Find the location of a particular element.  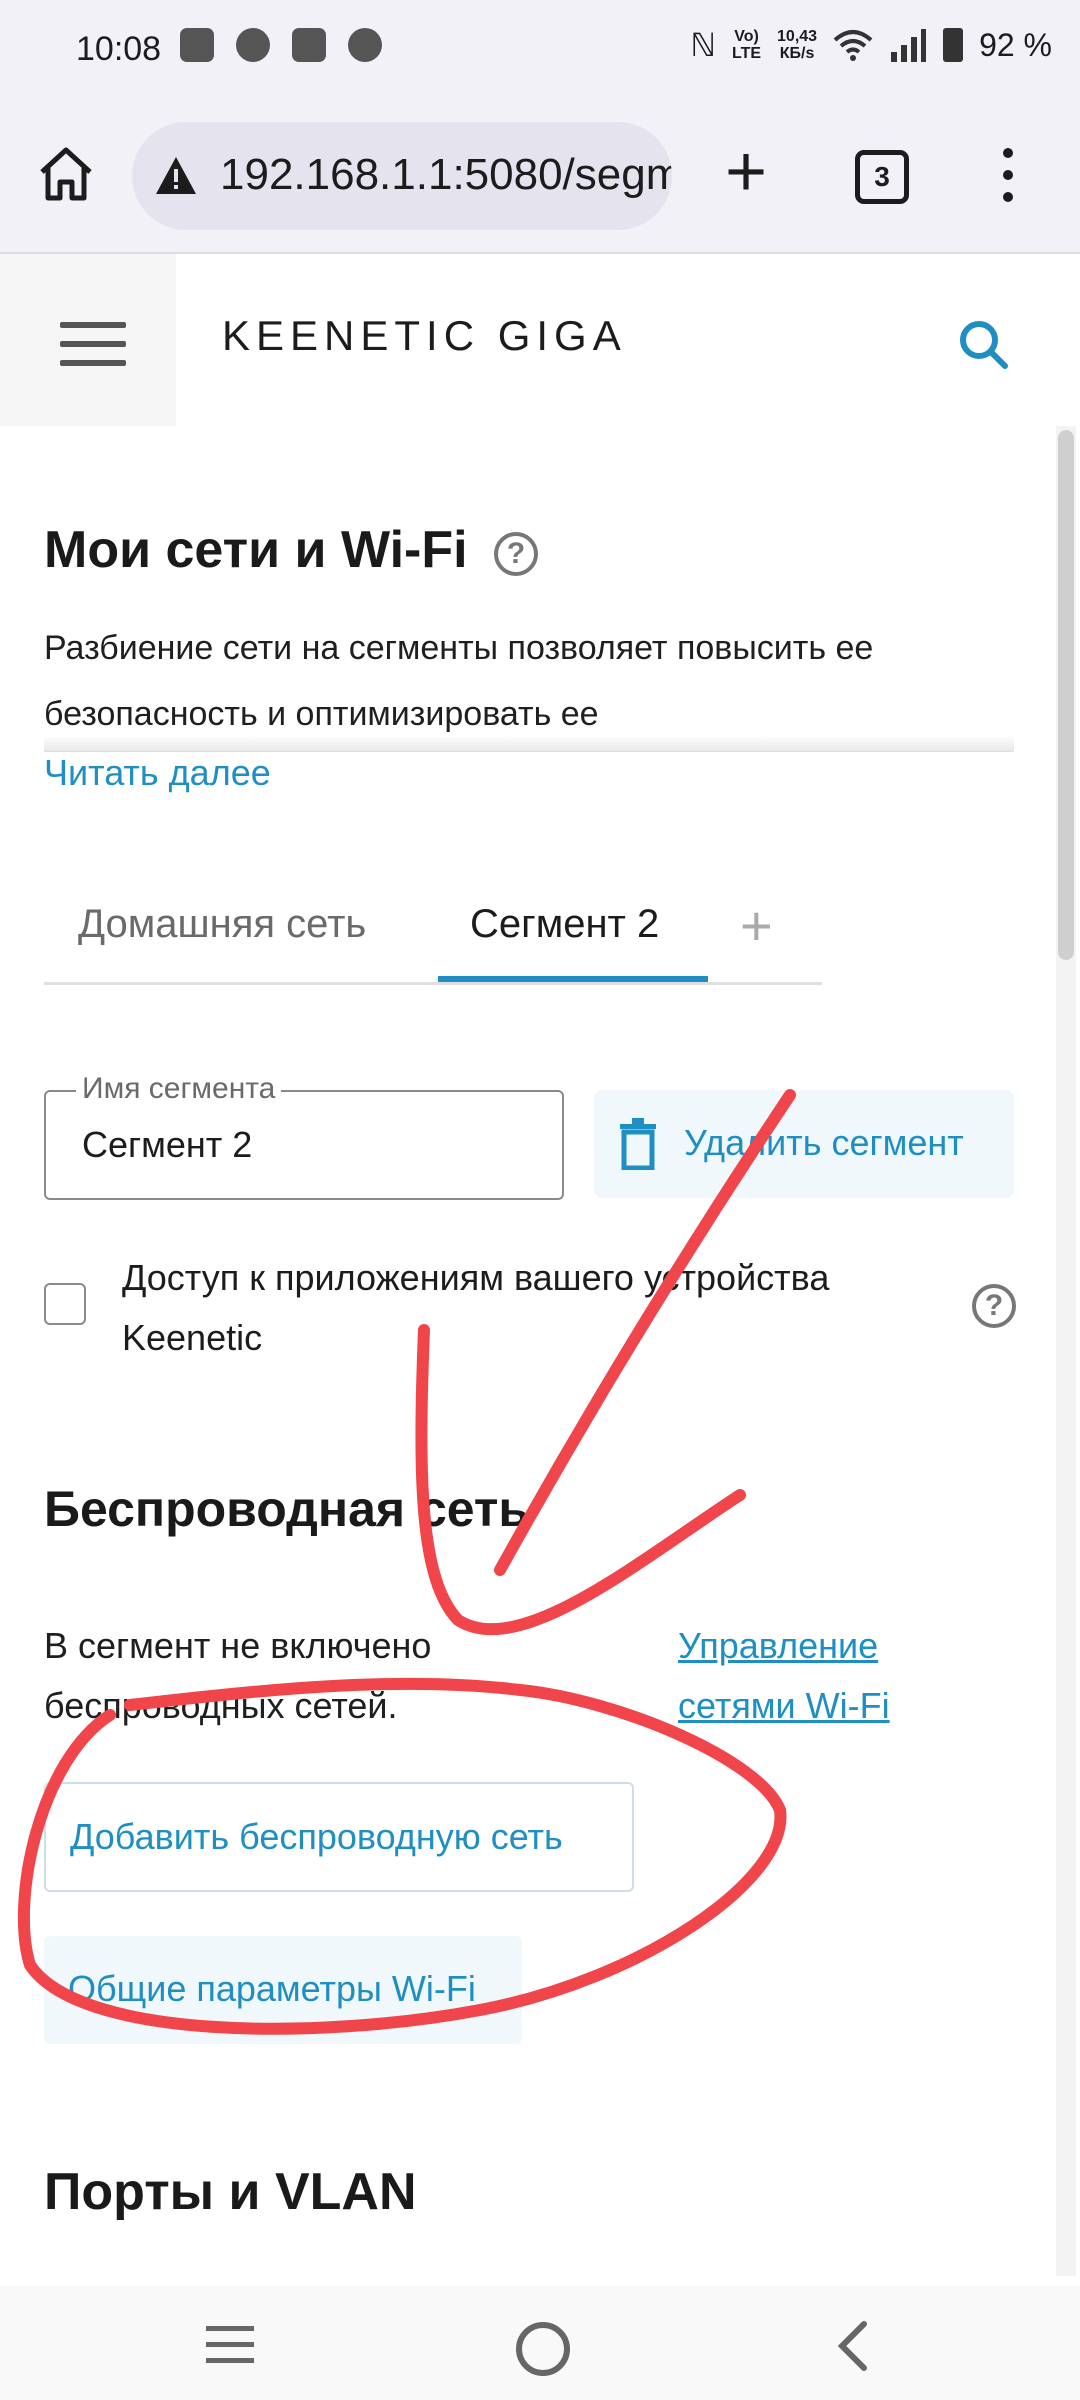

hamburger-icon is located at coordinates (93, 346).